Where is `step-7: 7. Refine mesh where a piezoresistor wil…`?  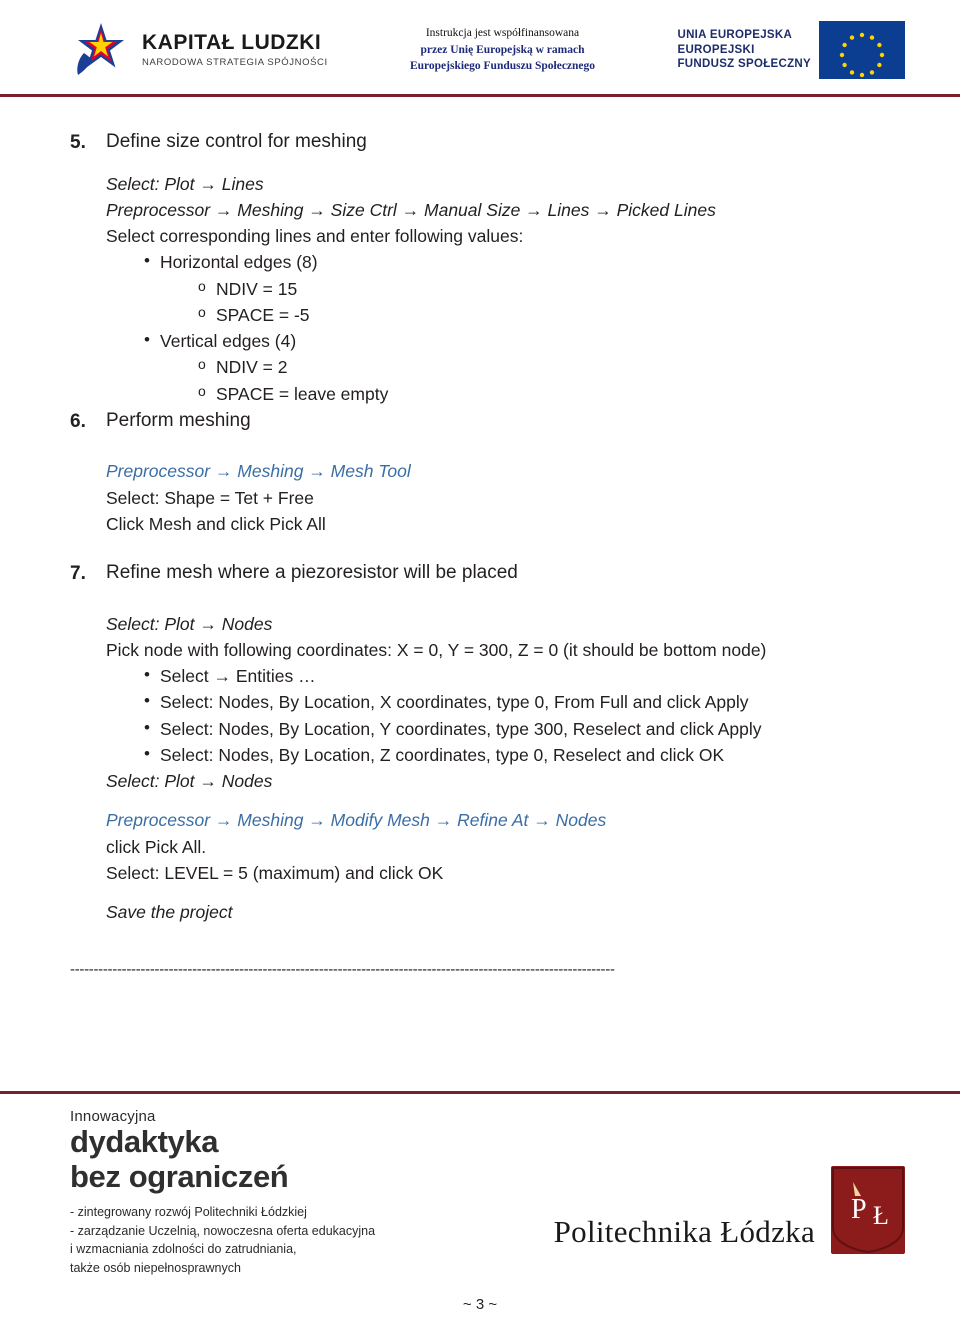
step-7: 7. Refine mesh where a piezoresistor wil… is located at coordinates (490, 574).